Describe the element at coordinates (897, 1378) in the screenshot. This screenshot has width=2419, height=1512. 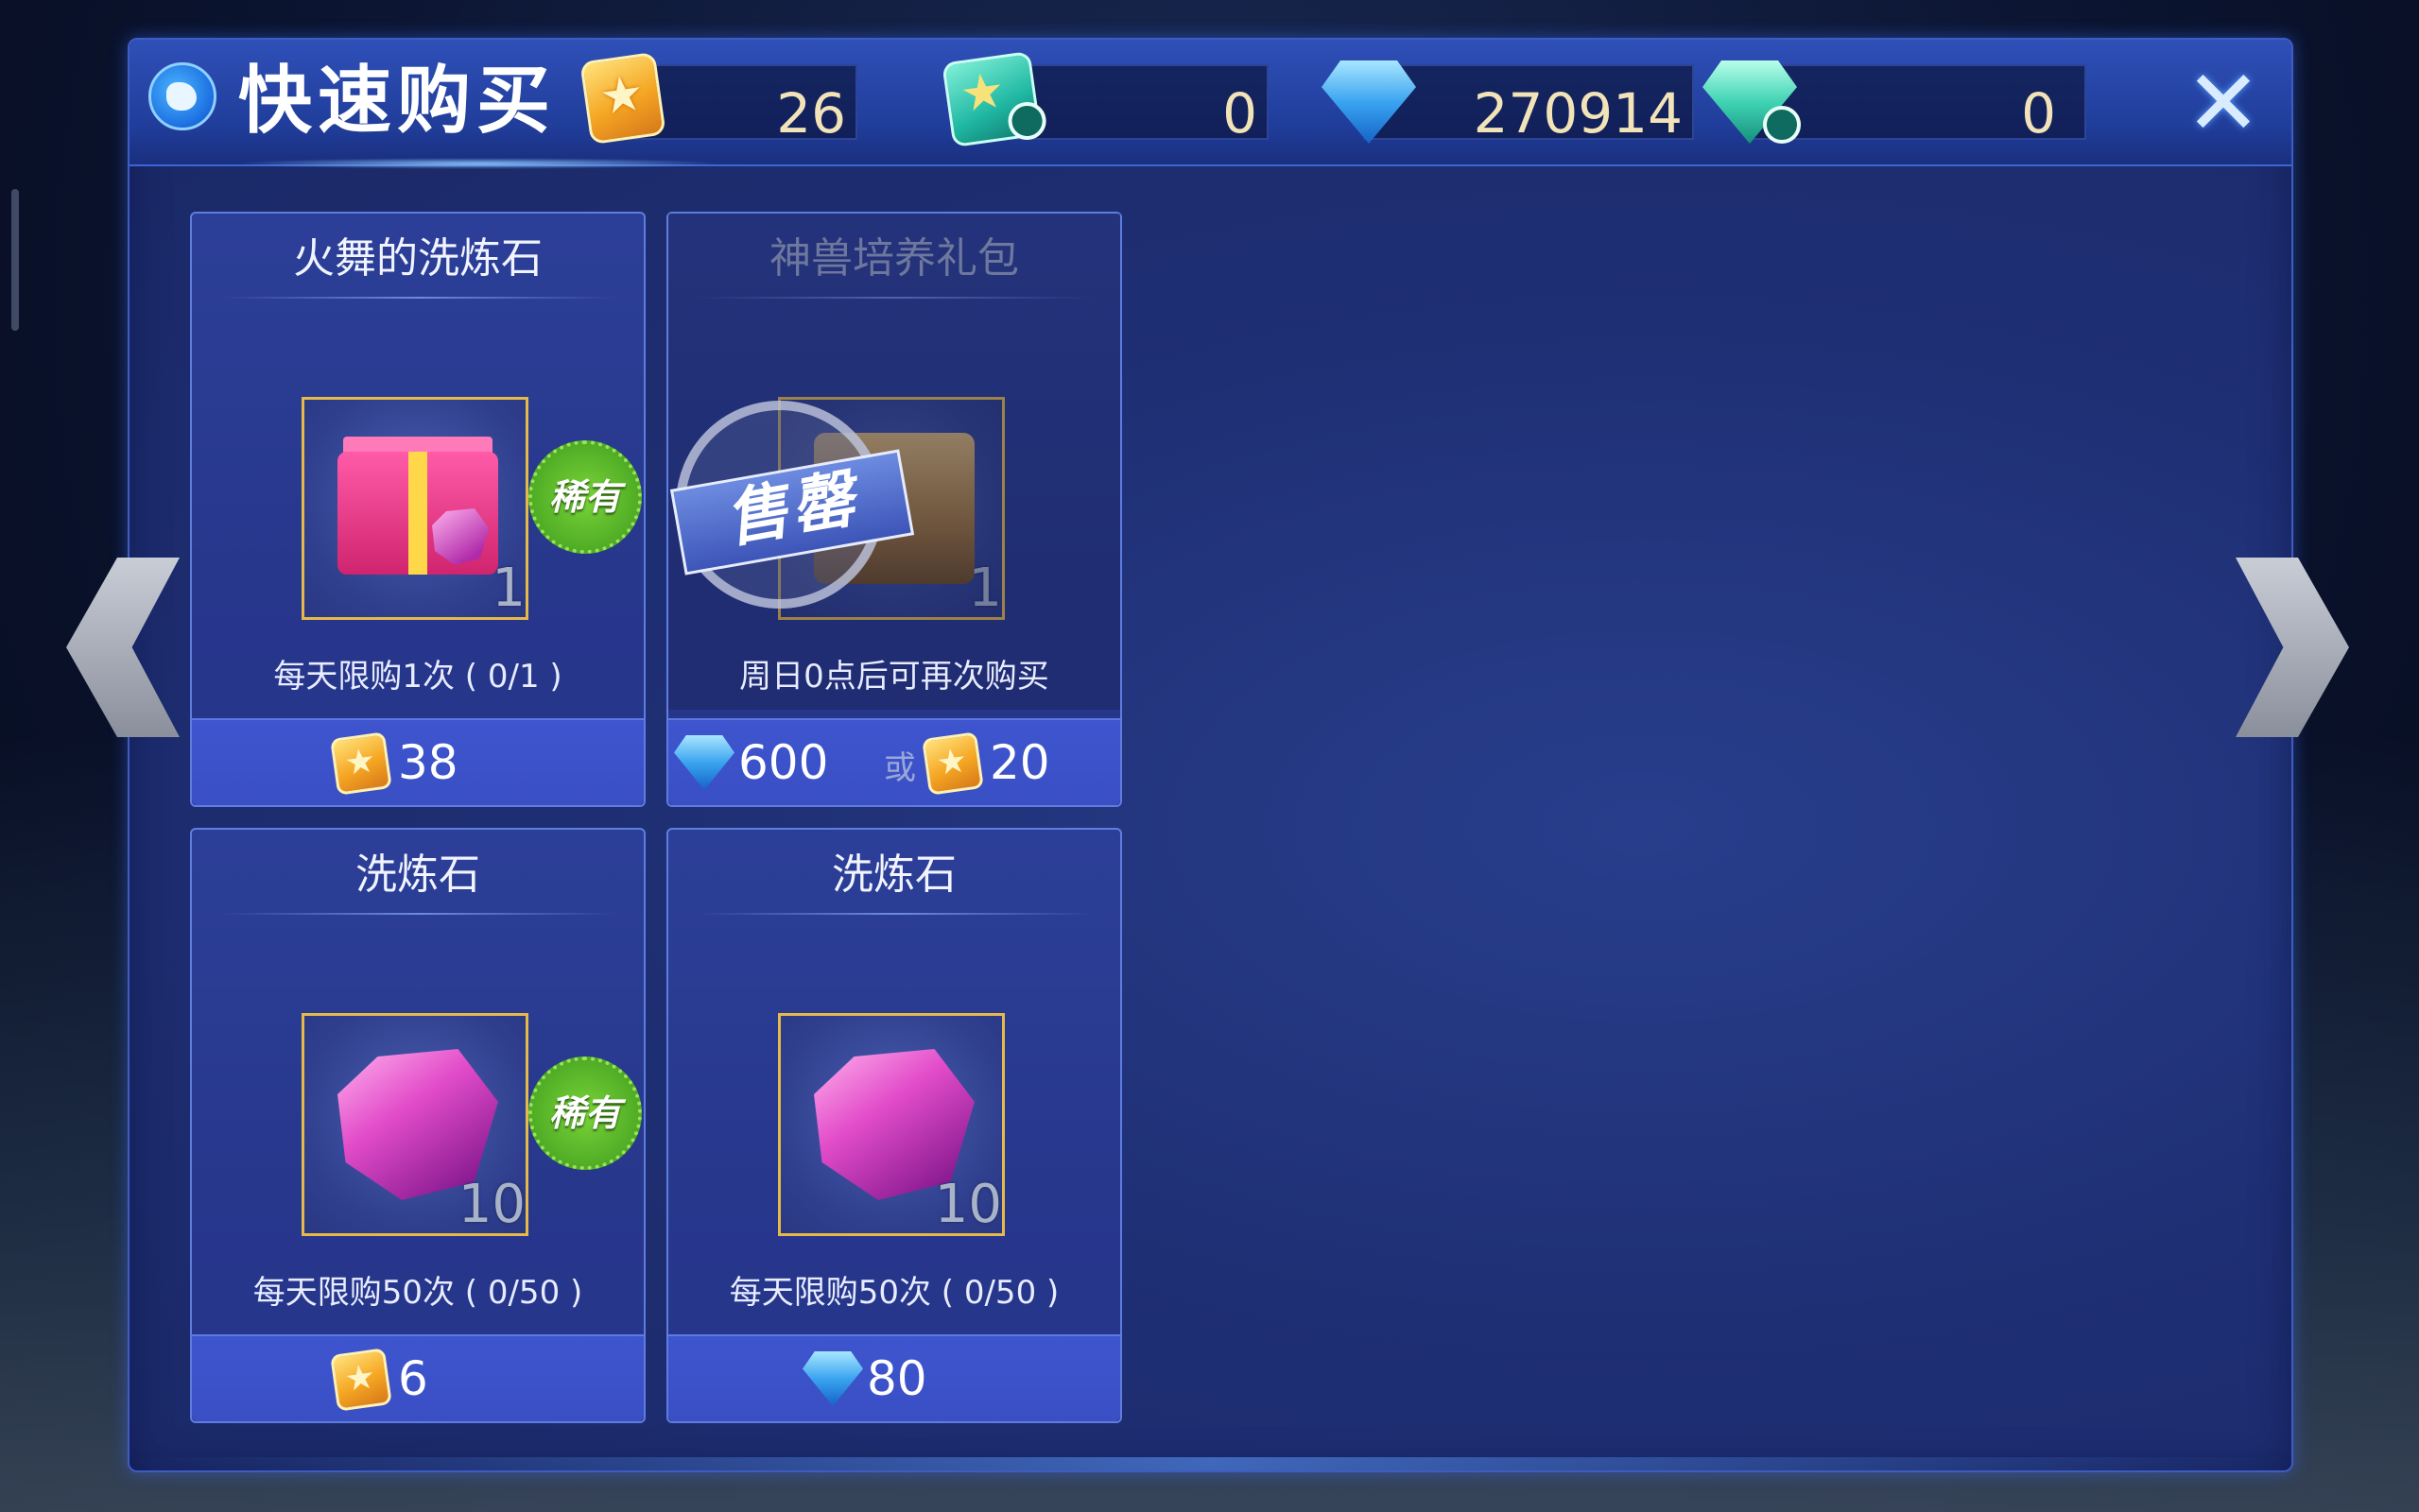
I see `price-value: 80` at that location.